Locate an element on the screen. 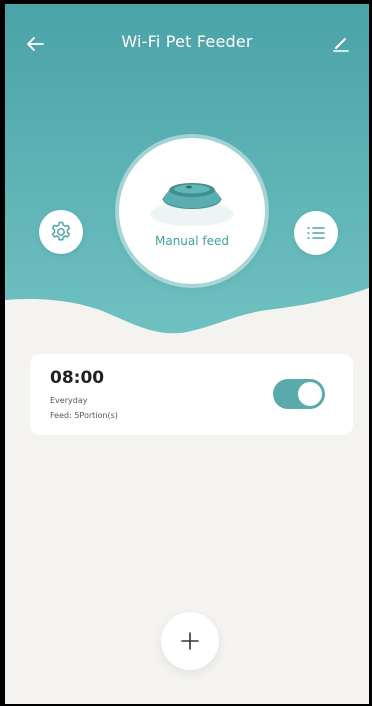  settings-button is located at coordinates (61, 232).